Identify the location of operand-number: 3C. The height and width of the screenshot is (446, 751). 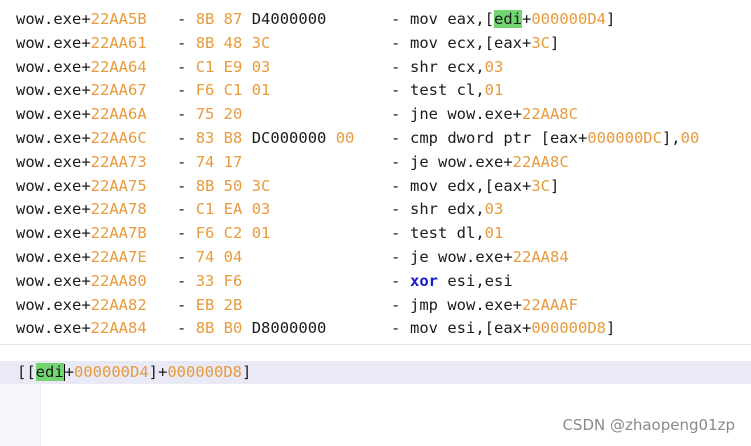
(540, 42).